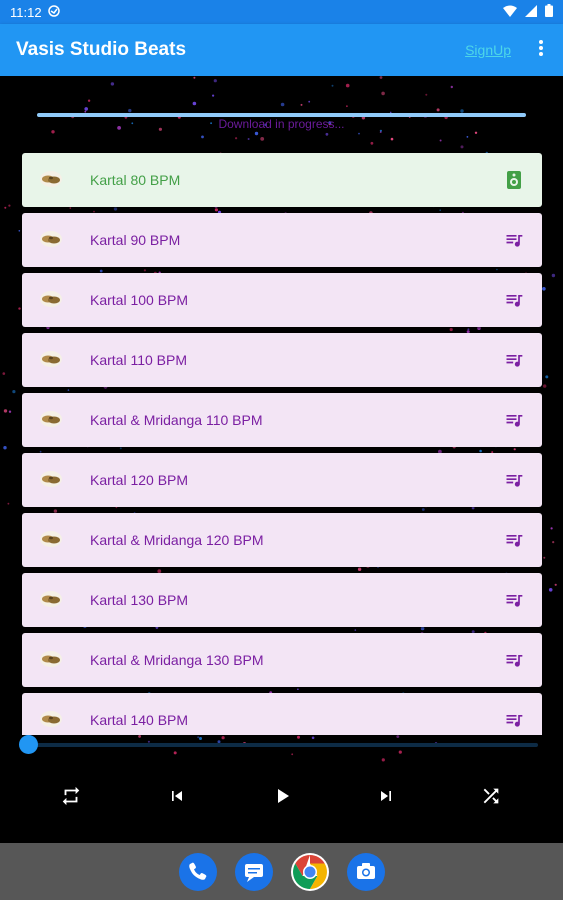 The width and height of the screenshot is (563, 900). I want to click on battery-icon, so click(549, 12).